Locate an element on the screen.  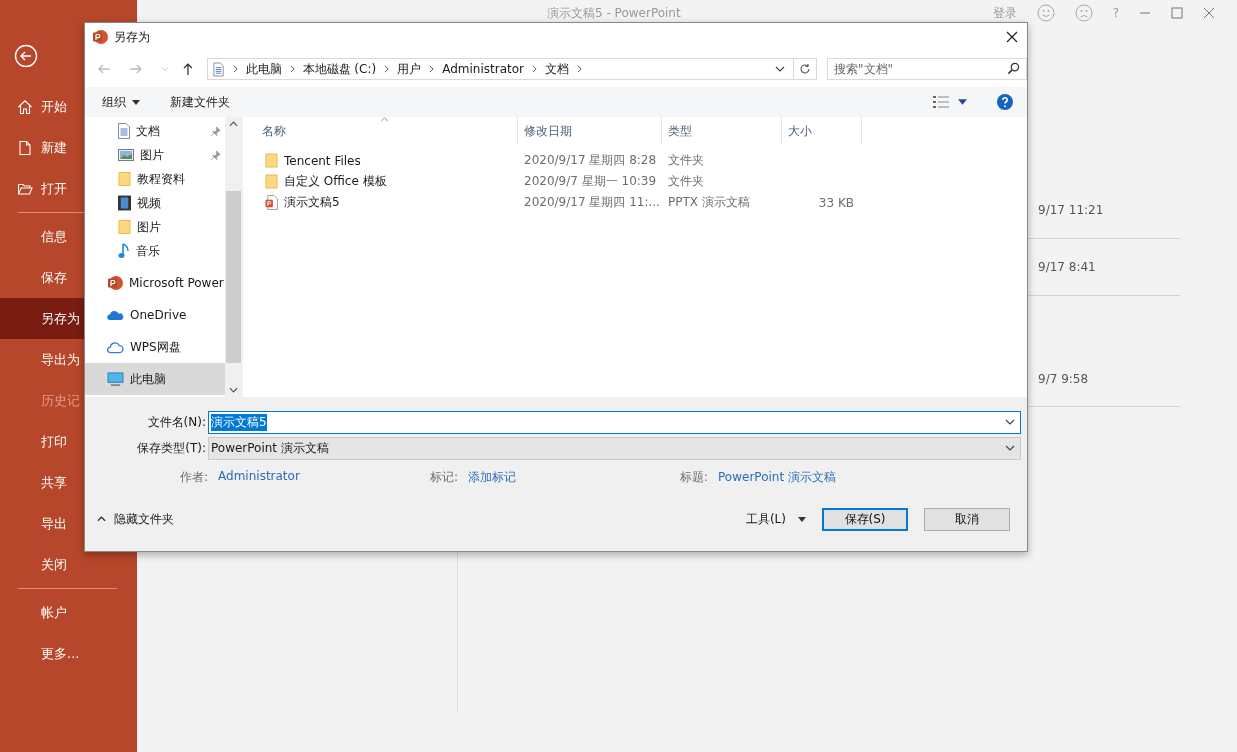
search-icon is located at coordinates (1013, 68).